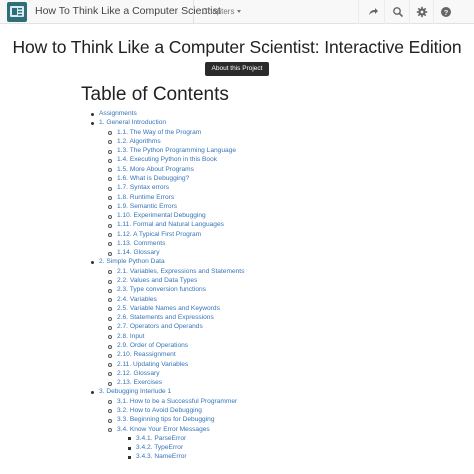  Describe the element at coordinates (161, 290) in the screenshot. I see `toc-link: 2.3. Type conversion functions` at that location.